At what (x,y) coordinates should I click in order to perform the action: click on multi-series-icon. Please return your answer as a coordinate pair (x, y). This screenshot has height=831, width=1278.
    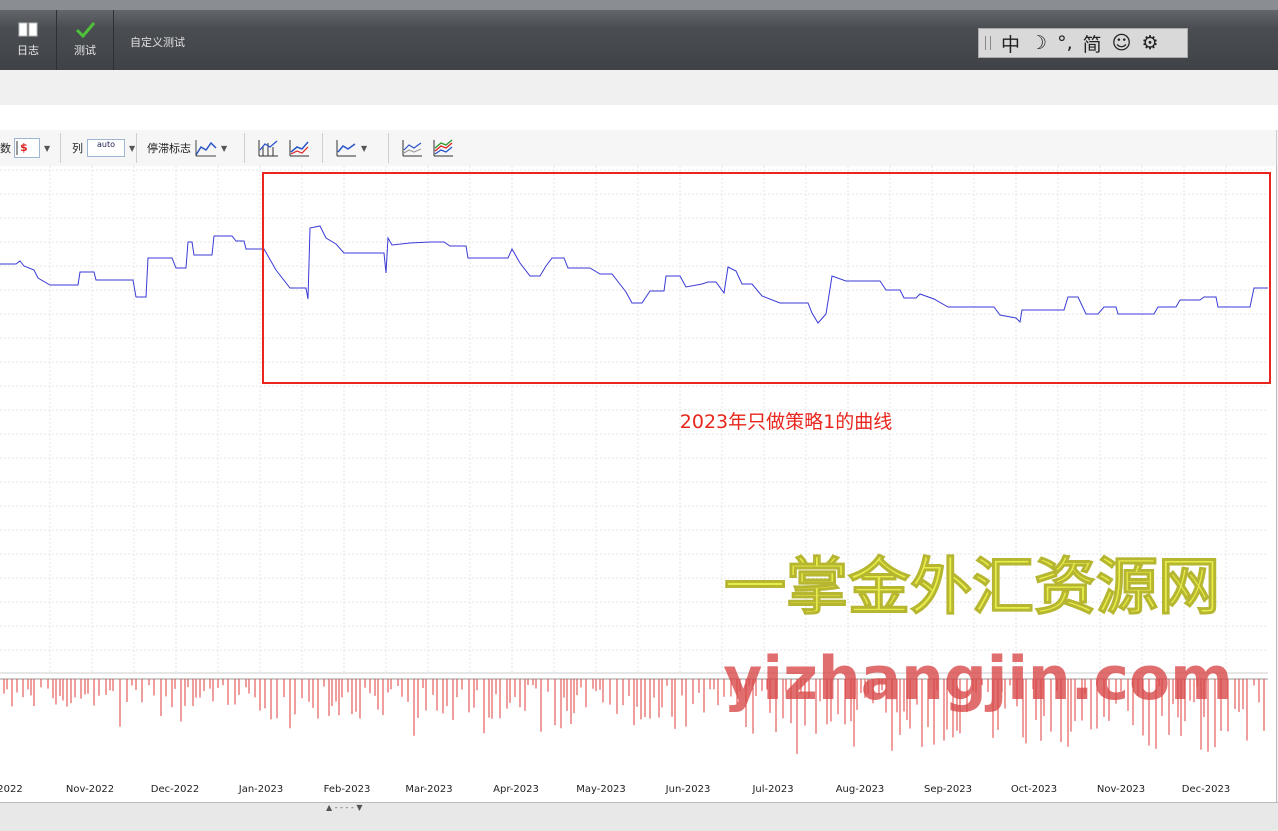
    Looking at the image, I should click on (443, 148).